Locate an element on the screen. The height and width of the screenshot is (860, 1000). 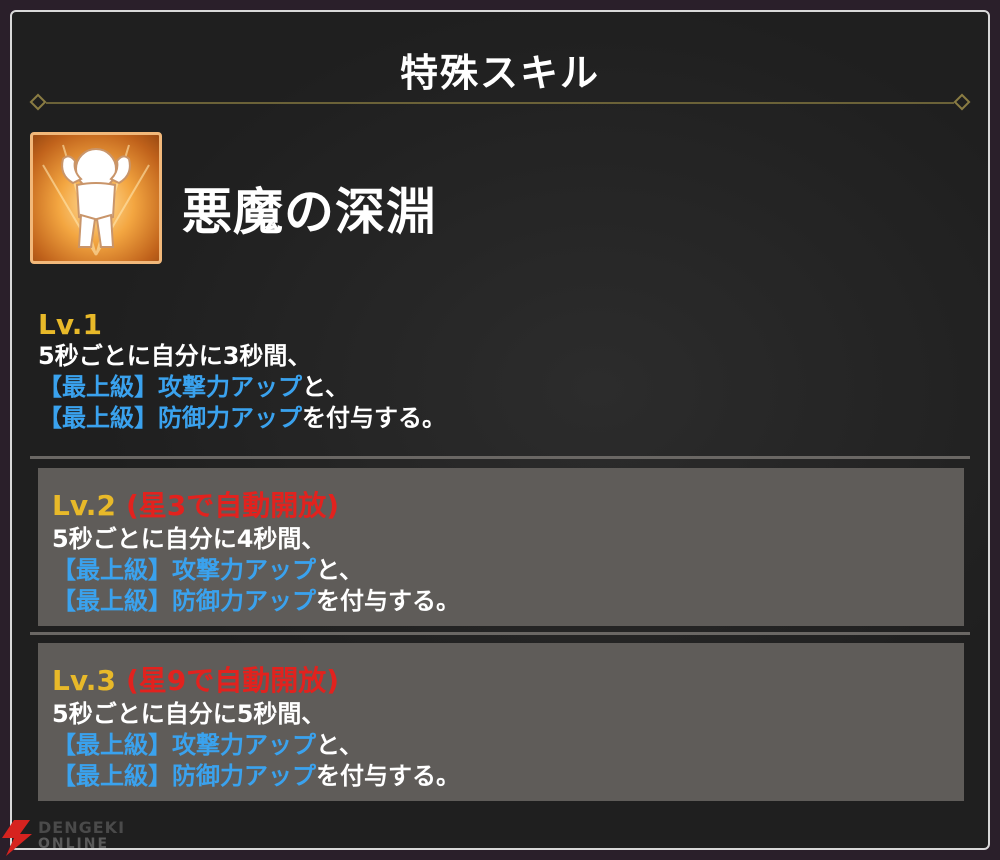
unlock-condition: (星3で自動開放) is located at coordinates (232, 505).